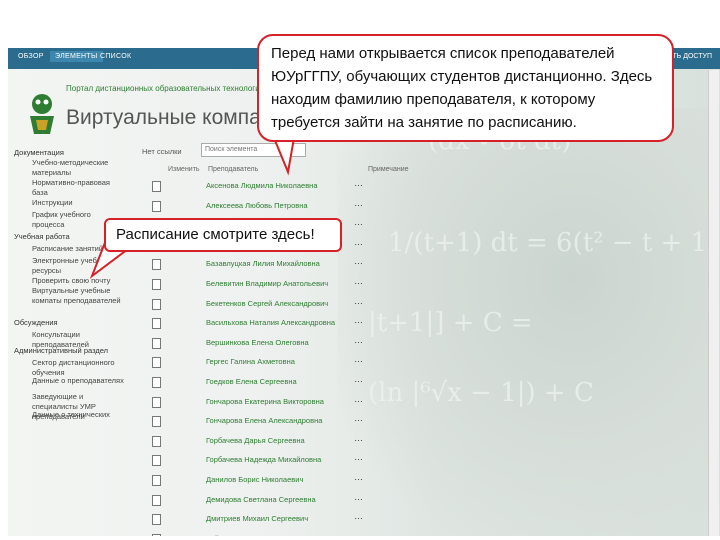 The width and height of the screenshot is (720, 540). I want to click on teacher-link: Базавлуцкая Лилия Михайловна, so click(263, 263).